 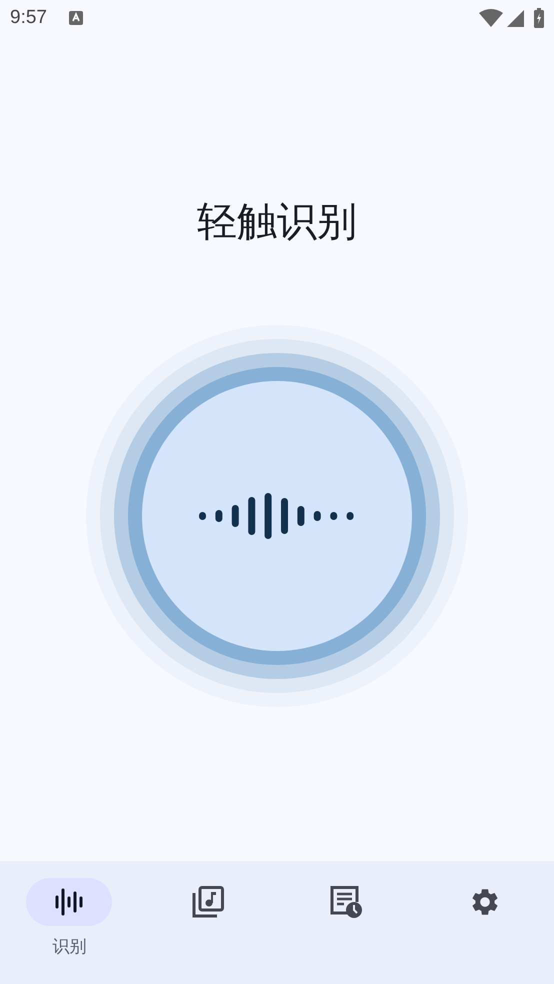 What do you see at coordinates (277, 222) in the screenshot?
I see `page-title: 轻触识别` at bounding box center [277, 222].